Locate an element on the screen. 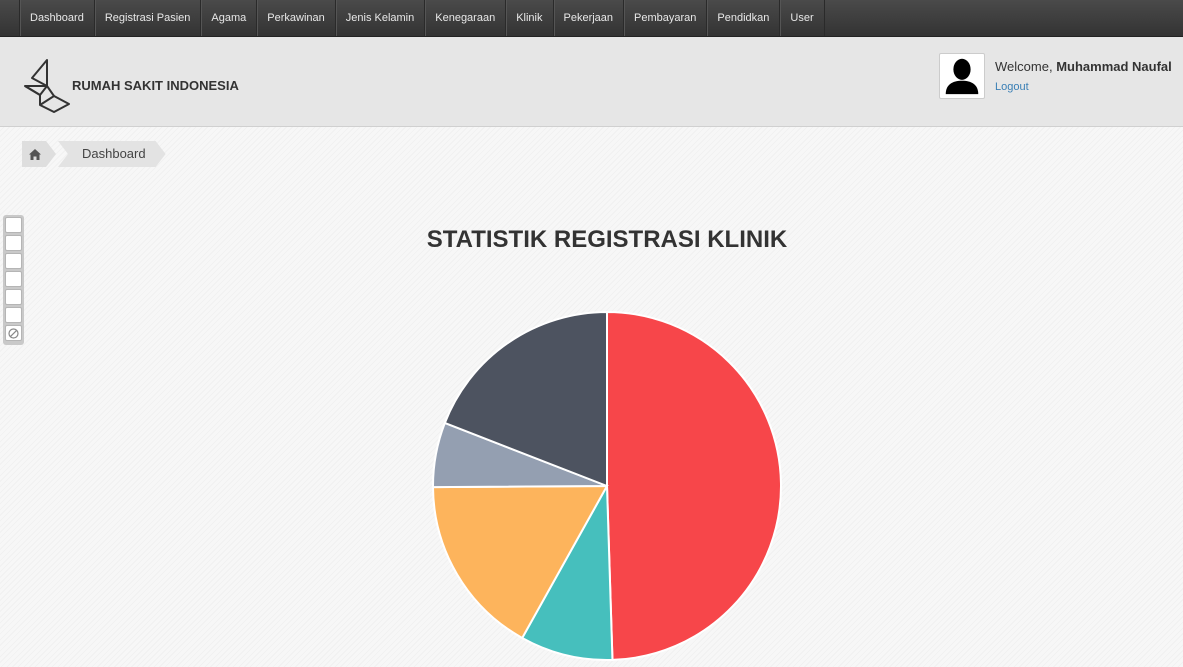  avatar is located at coordinates (962, 76).